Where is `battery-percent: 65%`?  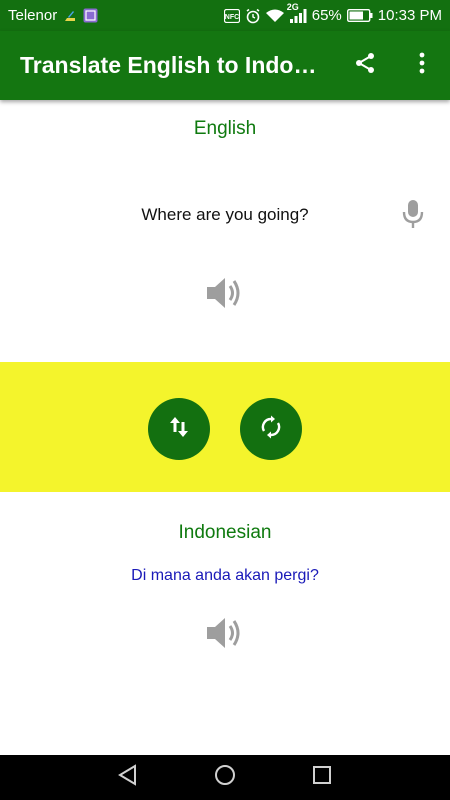 battery-percent: 65% is located at coordinates (326, 15).